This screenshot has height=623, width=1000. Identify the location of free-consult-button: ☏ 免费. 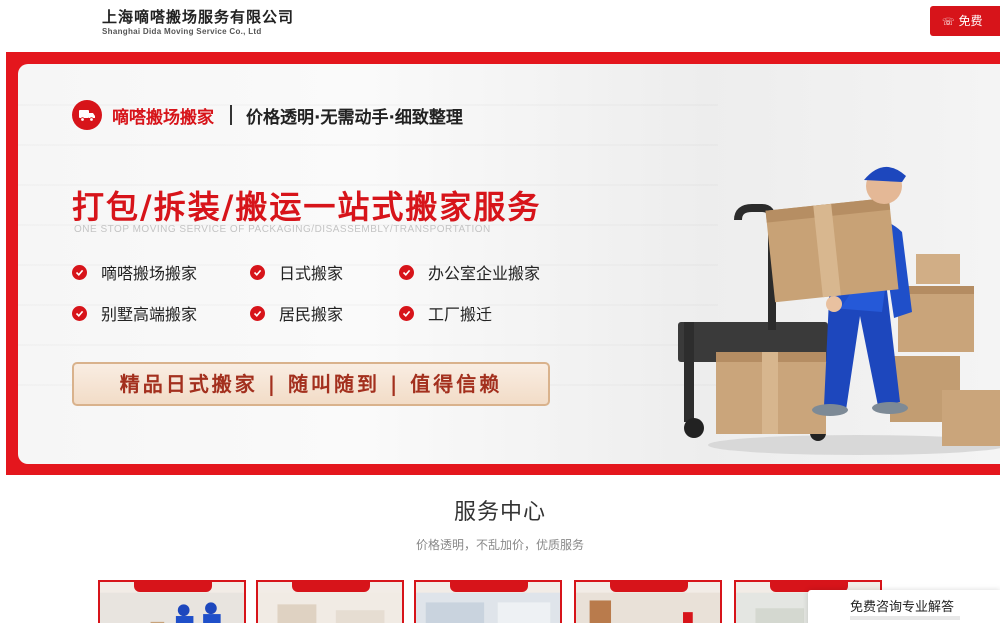
(965, 21).